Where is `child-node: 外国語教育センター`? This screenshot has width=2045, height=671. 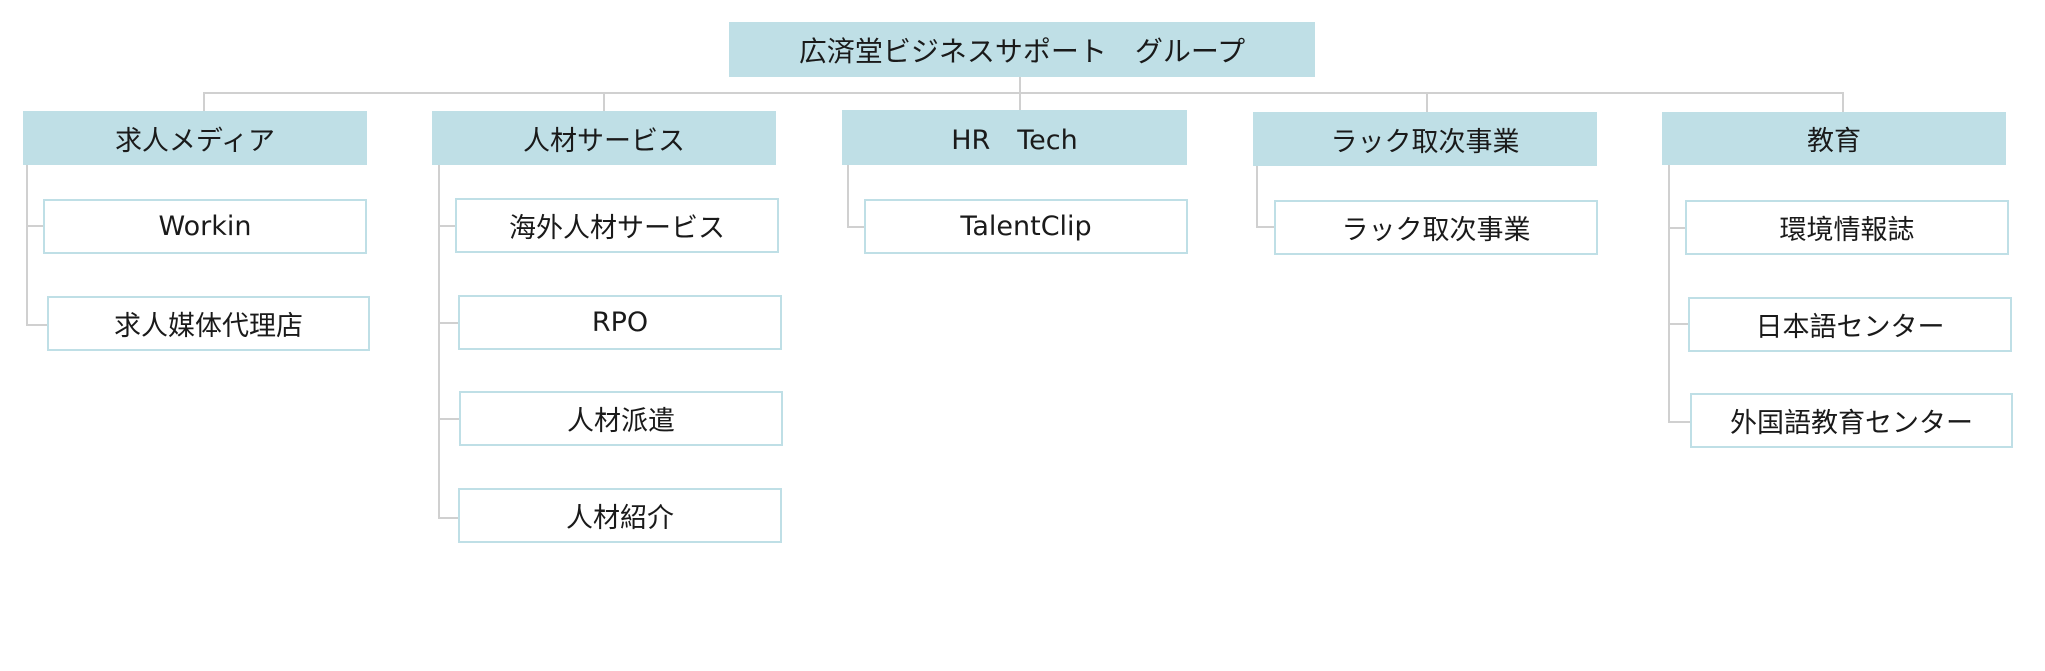 child-node: 外国語教育センター is located at coordinates (1851, 420).